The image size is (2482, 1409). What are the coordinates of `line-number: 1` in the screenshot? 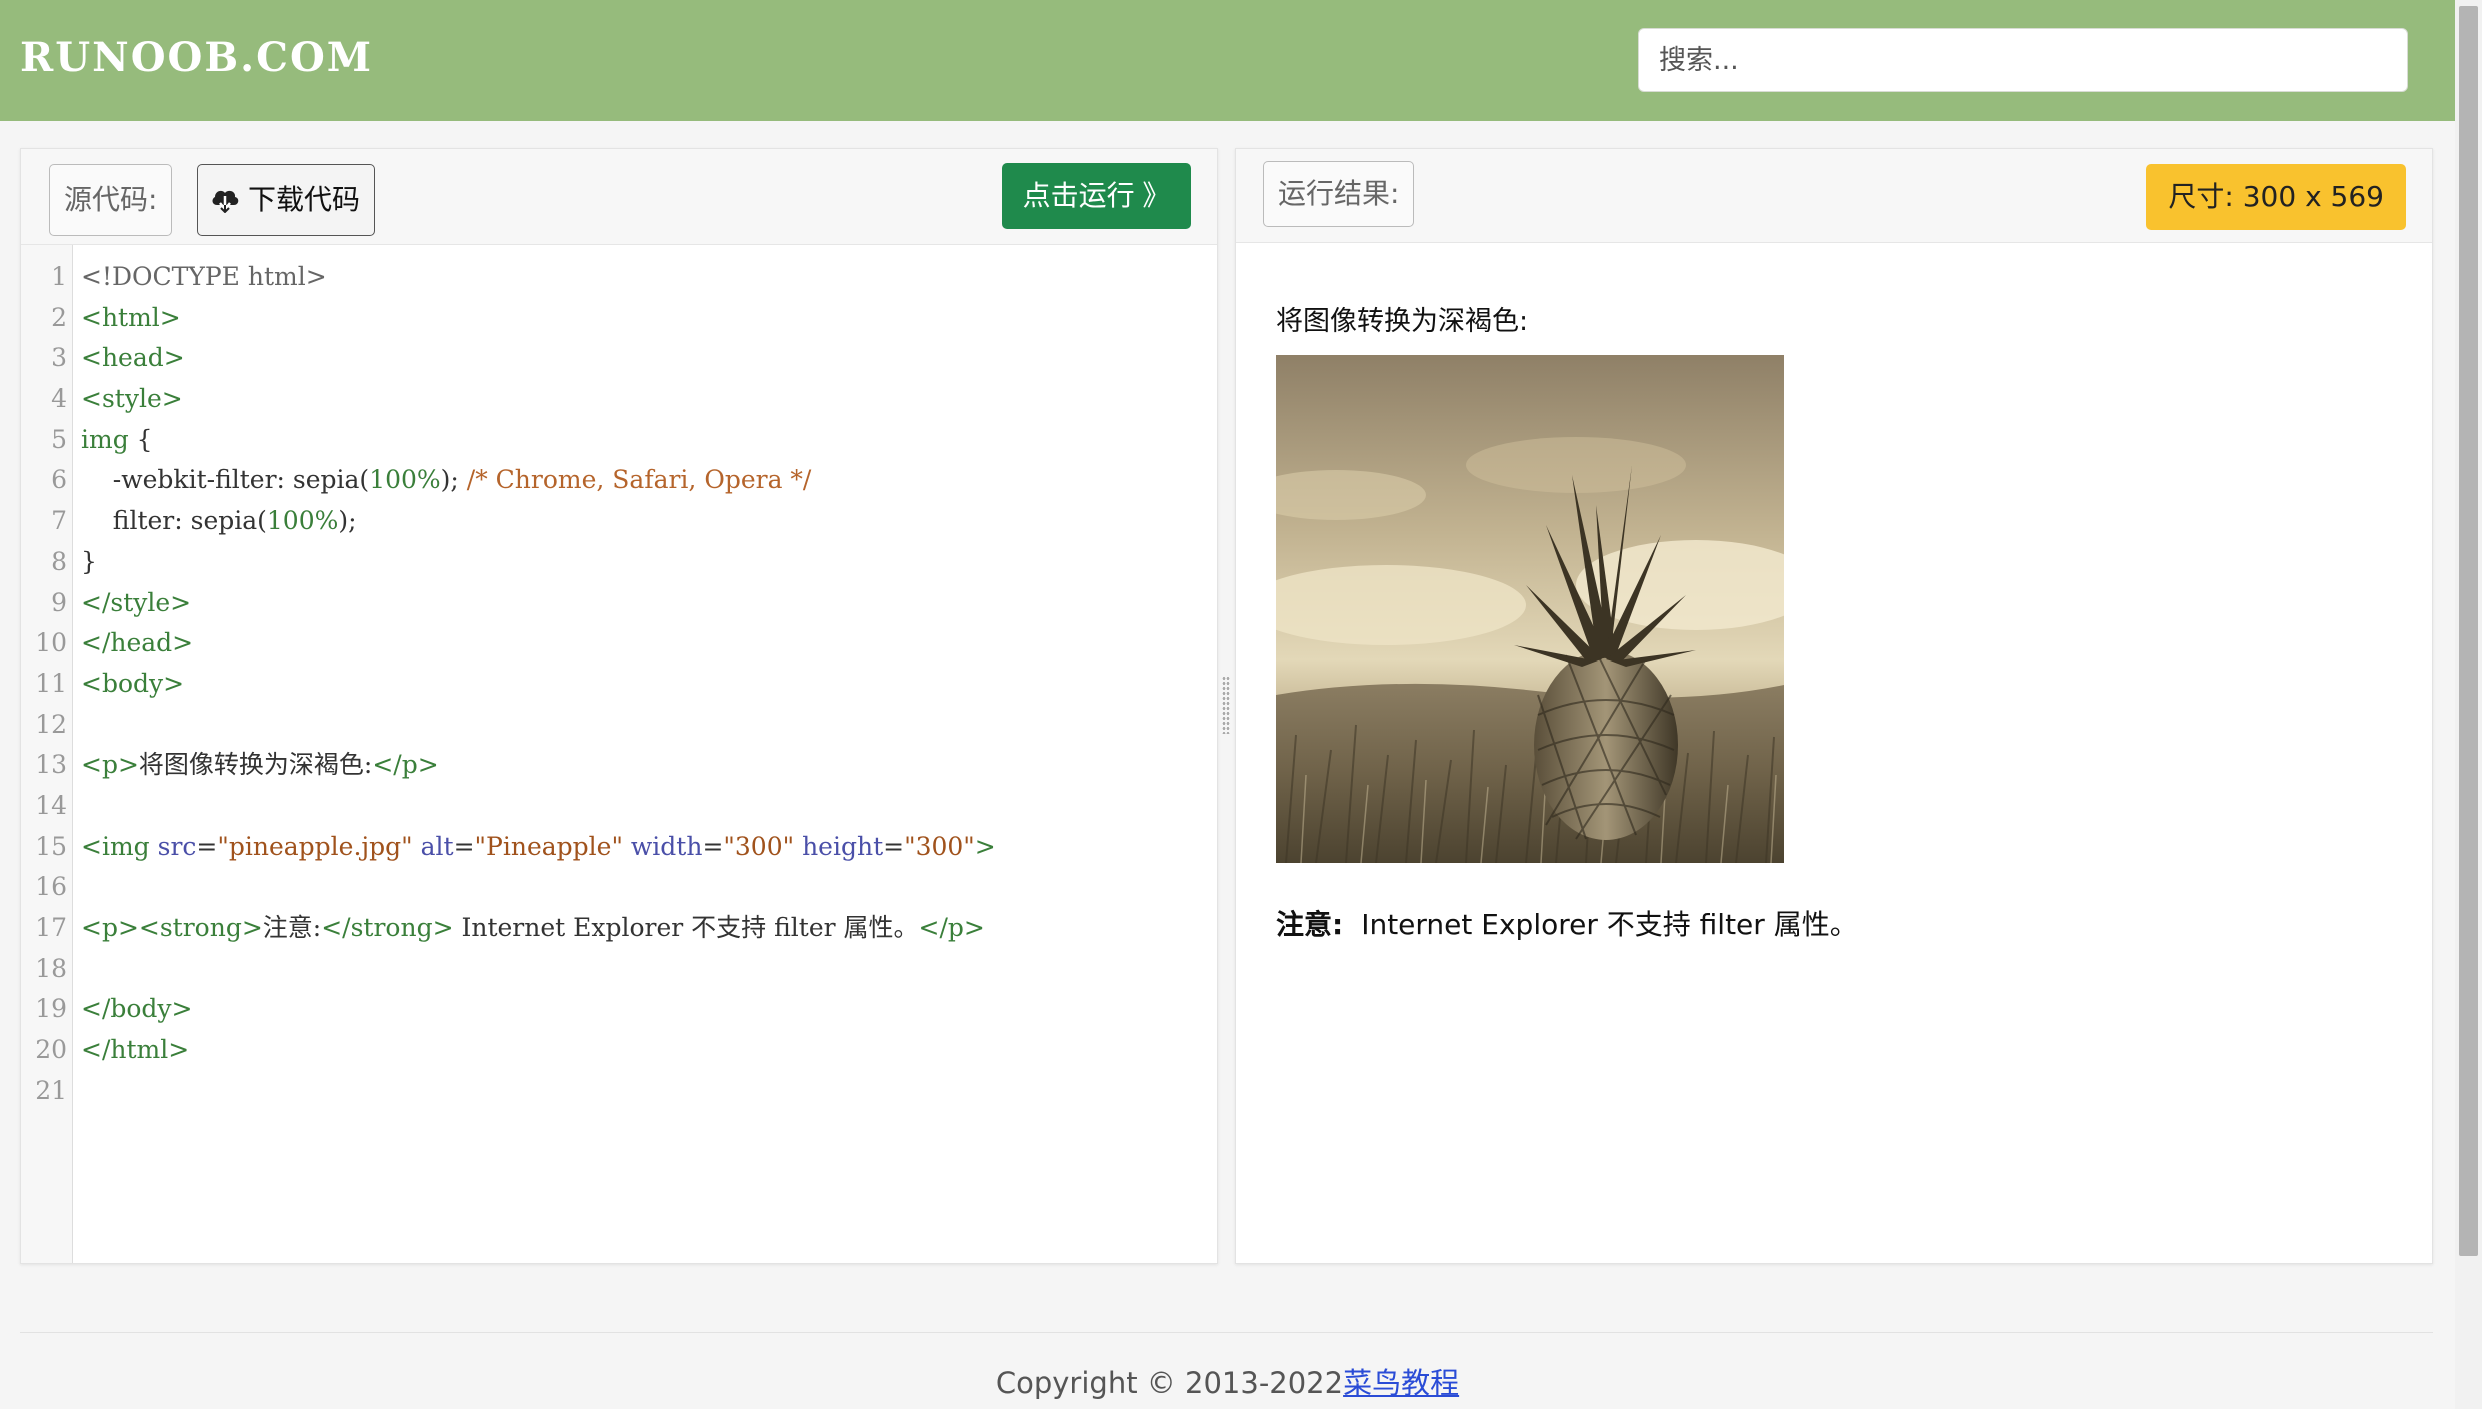 It's located at (59, 276).